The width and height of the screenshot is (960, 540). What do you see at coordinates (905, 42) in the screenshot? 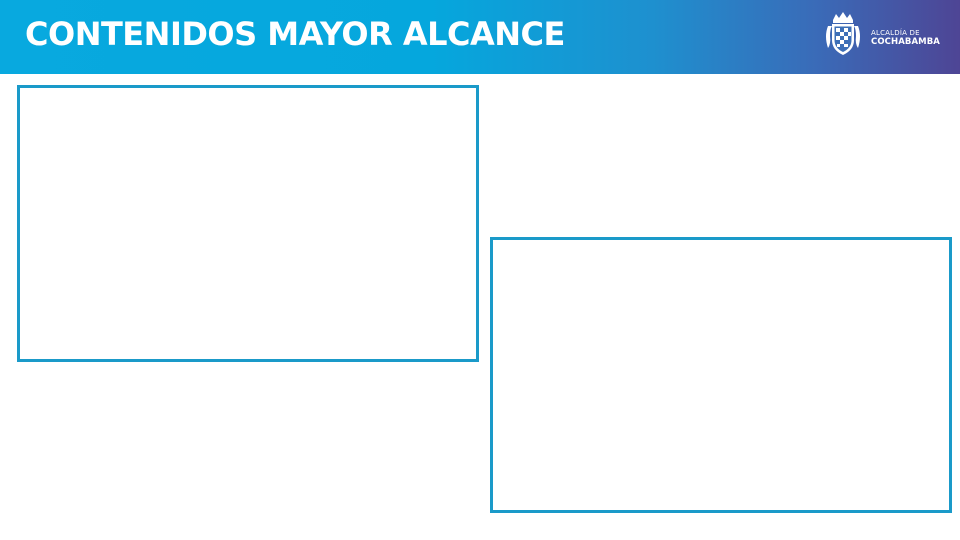
I see `logo-line-2: COCHABAMBA` at bounding box center [905, 42].